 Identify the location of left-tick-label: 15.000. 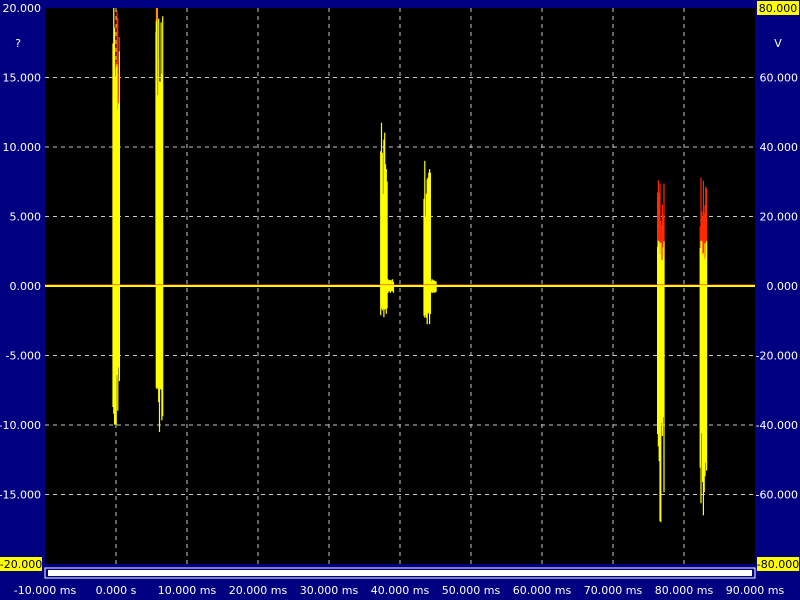
(22, 78).